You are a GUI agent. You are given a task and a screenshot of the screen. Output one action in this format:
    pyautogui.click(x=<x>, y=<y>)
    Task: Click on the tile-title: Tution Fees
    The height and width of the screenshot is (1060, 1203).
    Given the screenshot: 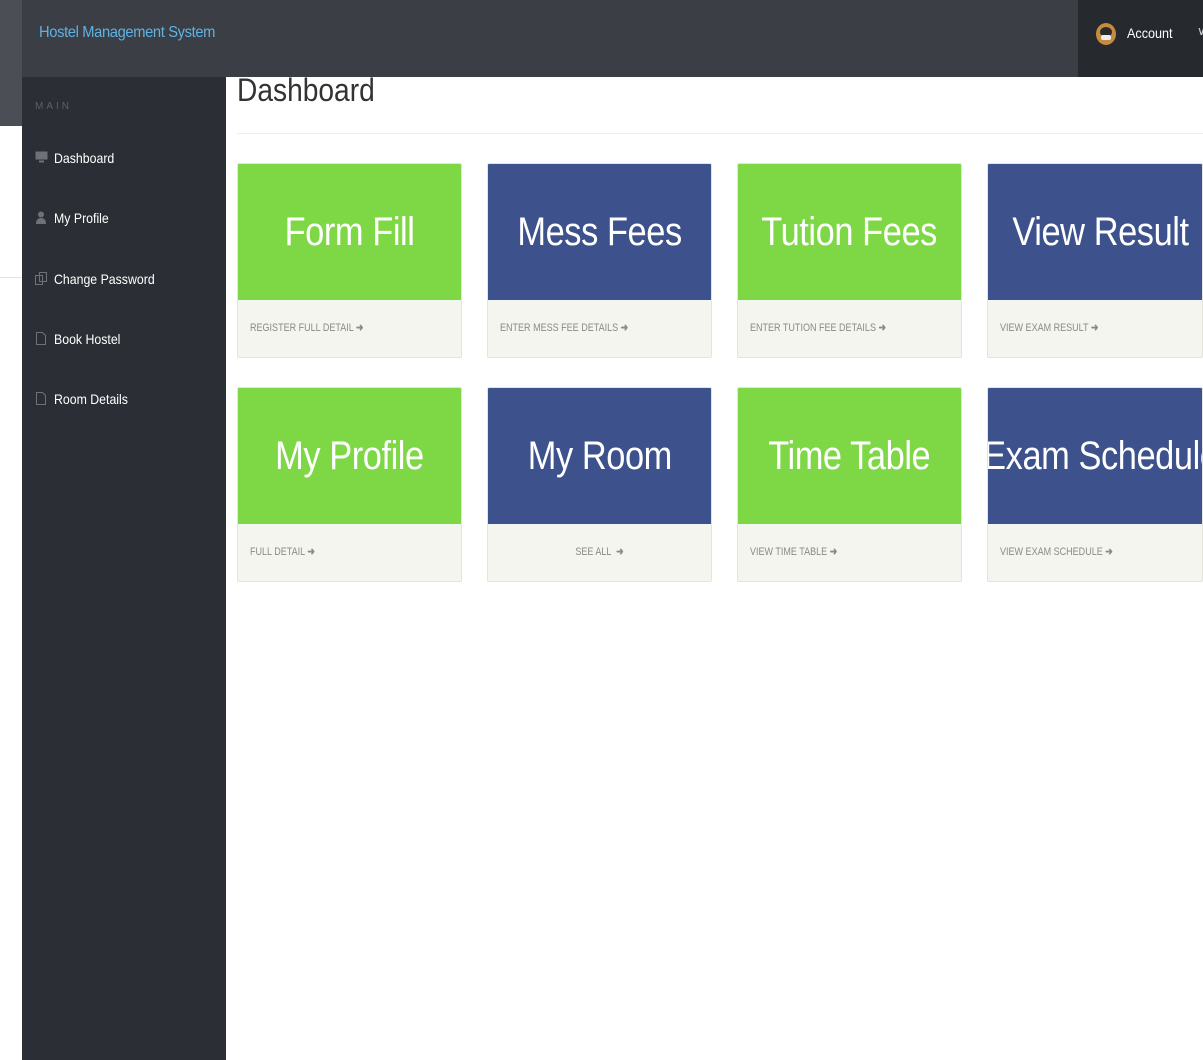 What is the action you would take?
    pyautogui.click(x=849, y=231)
    